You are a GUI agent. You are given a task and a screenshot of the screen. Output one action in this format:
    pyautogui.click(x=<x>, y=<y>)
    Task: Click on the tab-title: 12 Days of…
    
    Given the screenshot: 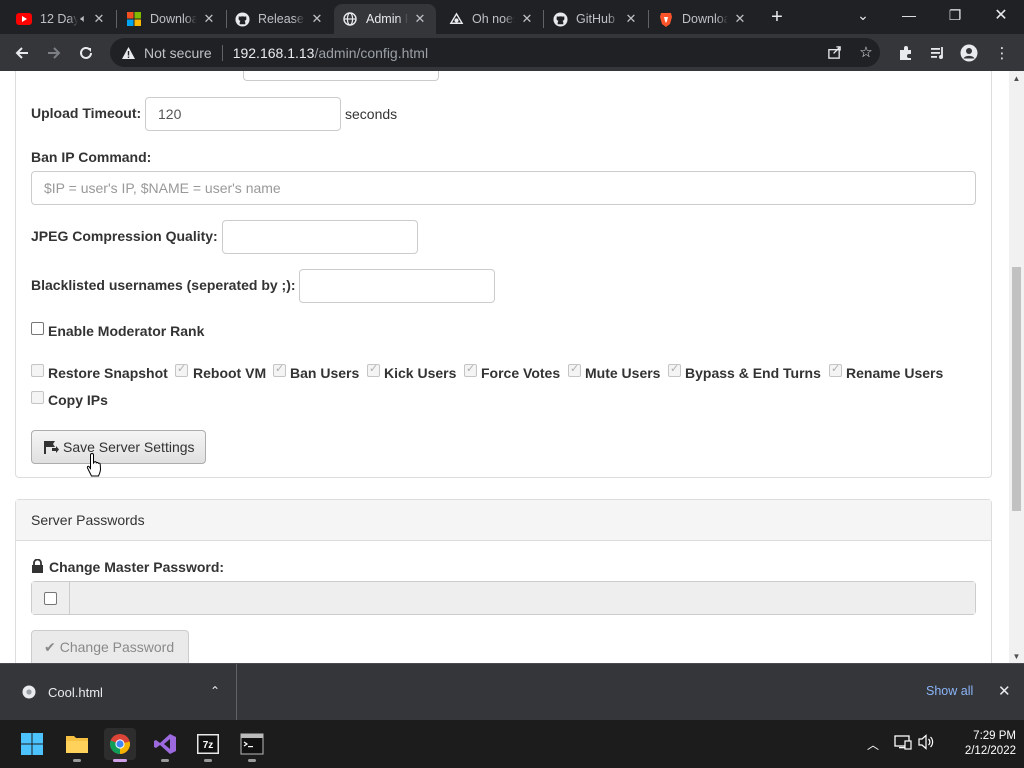 What is the action you would take?
    pyautogui.click(x=59, y=19)
    